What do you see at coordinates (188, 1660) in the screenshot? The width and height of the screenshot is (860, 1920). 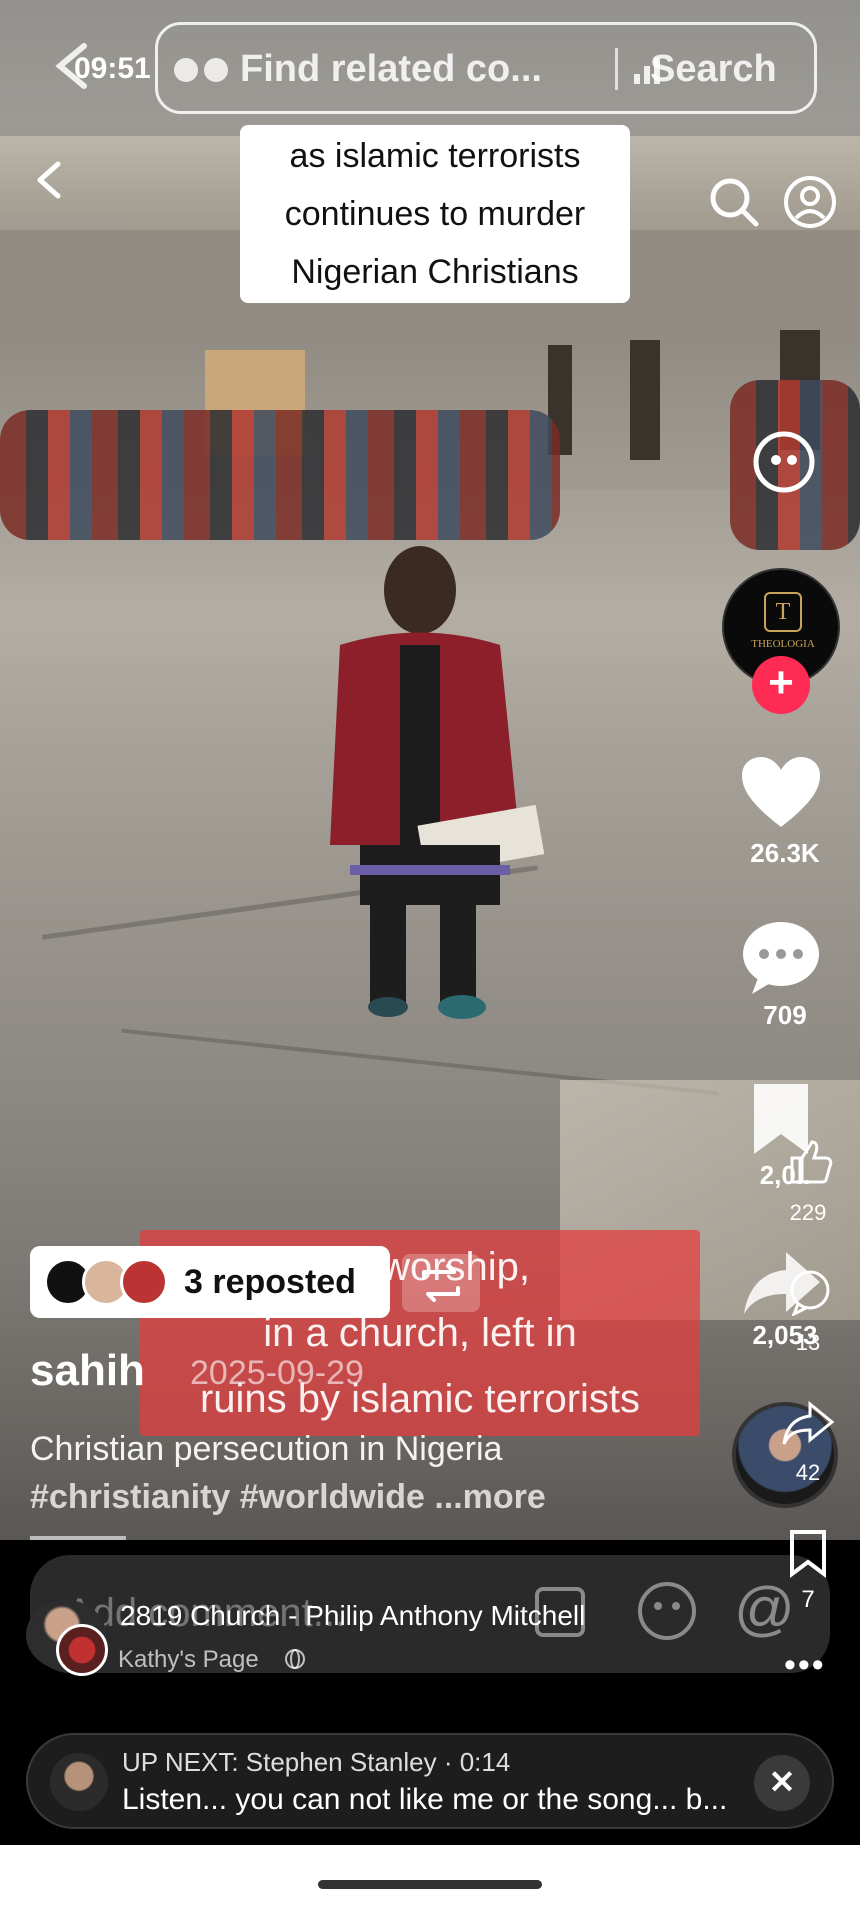 I see `source-page: Kathy's Page` at bounding box center [188, 1660].